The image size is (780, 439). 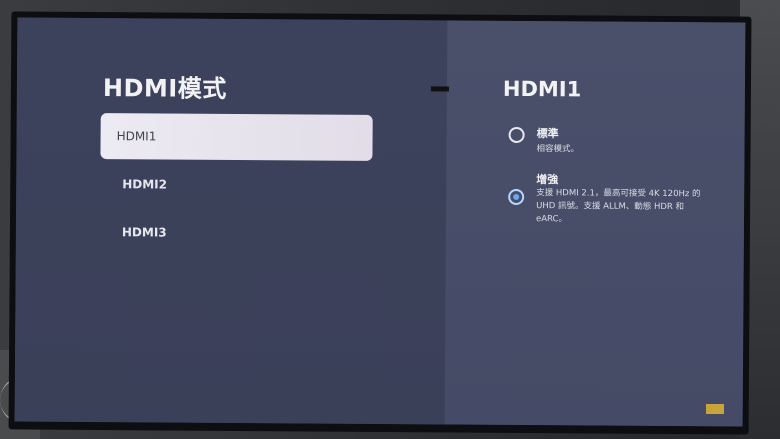 I want to click on menu-item-hdmi2: HDMI2, so click(x=236, y=185).